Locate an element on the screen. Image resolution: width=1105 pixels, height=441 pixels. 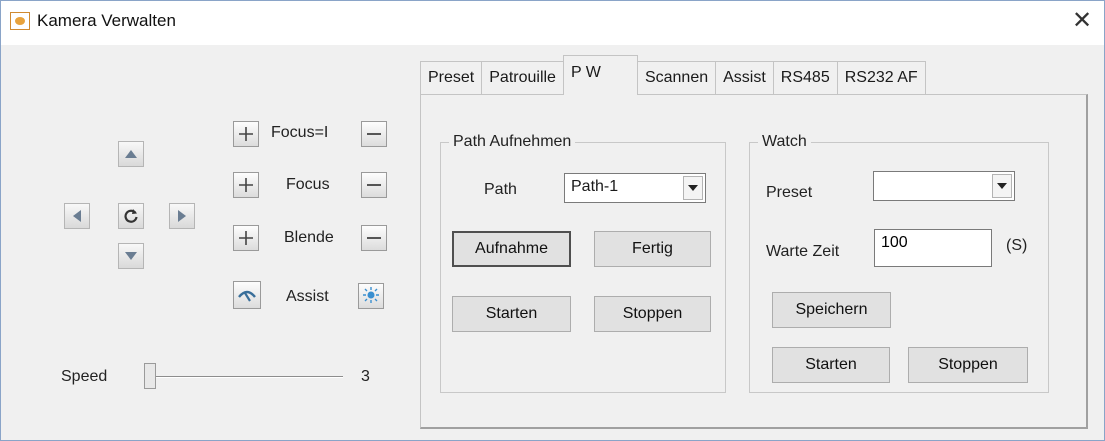
title-bar: Kamera Verwalten ✕ is located at coordinates (552, 23).